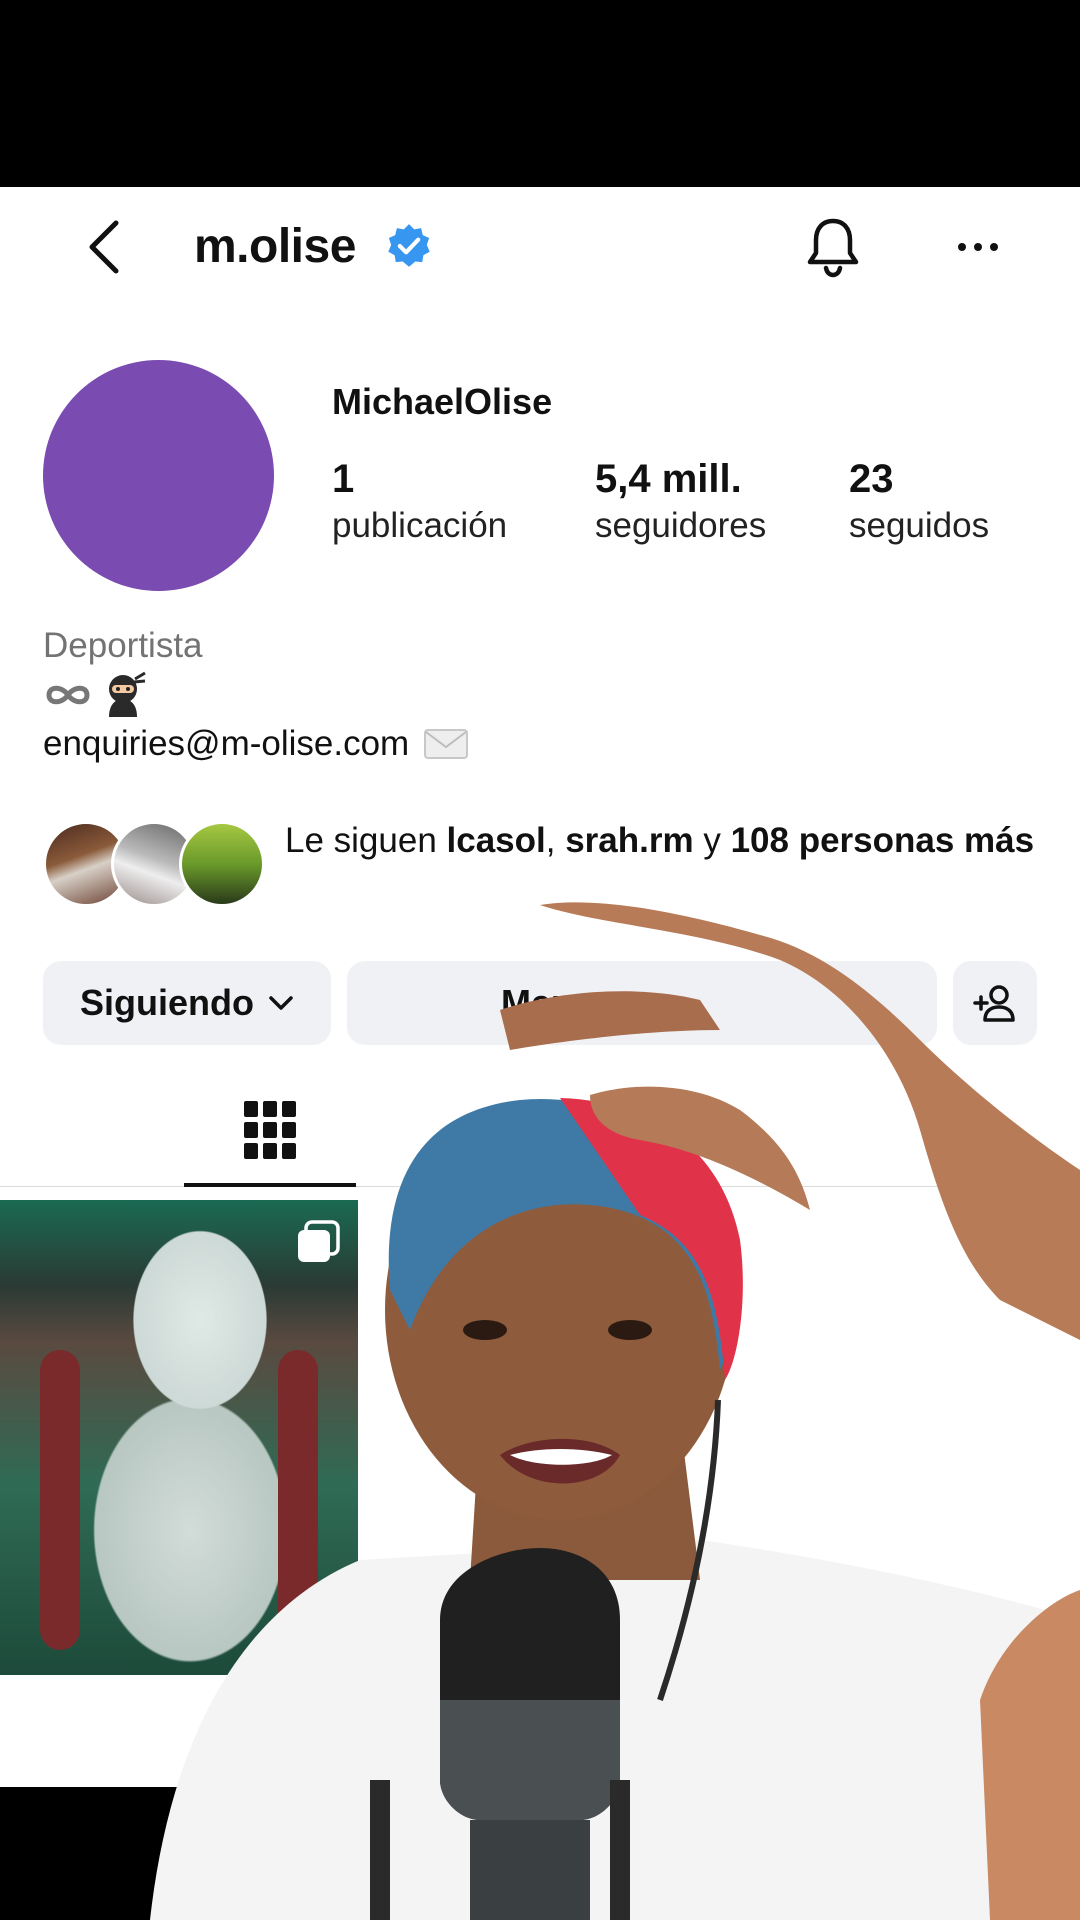 This screenshot has height=1920, width=1080. Describe the element at coordinates (158, 475) in the screenshot. I see `profile-avatar` at that location.